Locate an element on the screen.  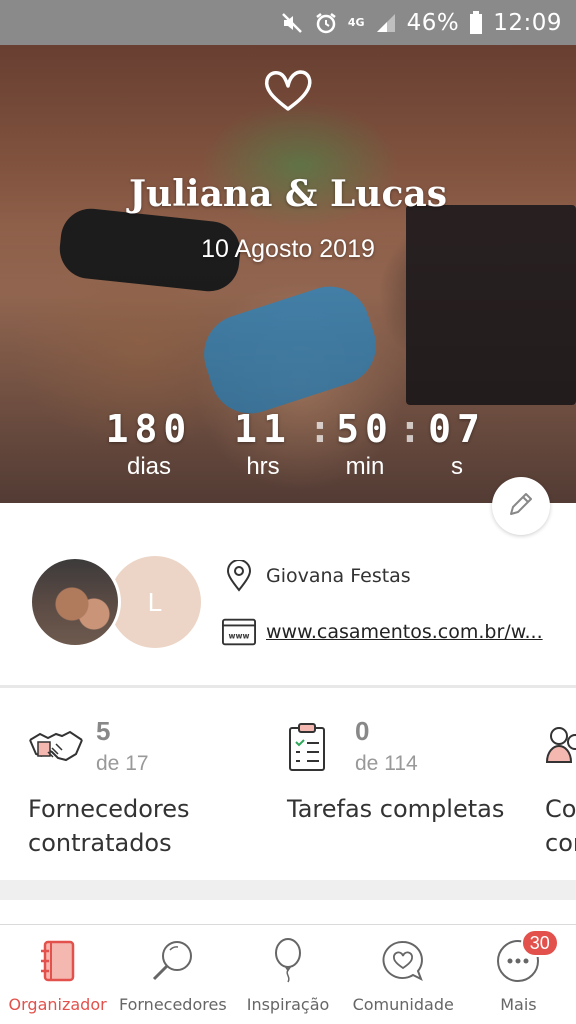
countdown-minutes: 50 min is located at coordinates (365, 444).